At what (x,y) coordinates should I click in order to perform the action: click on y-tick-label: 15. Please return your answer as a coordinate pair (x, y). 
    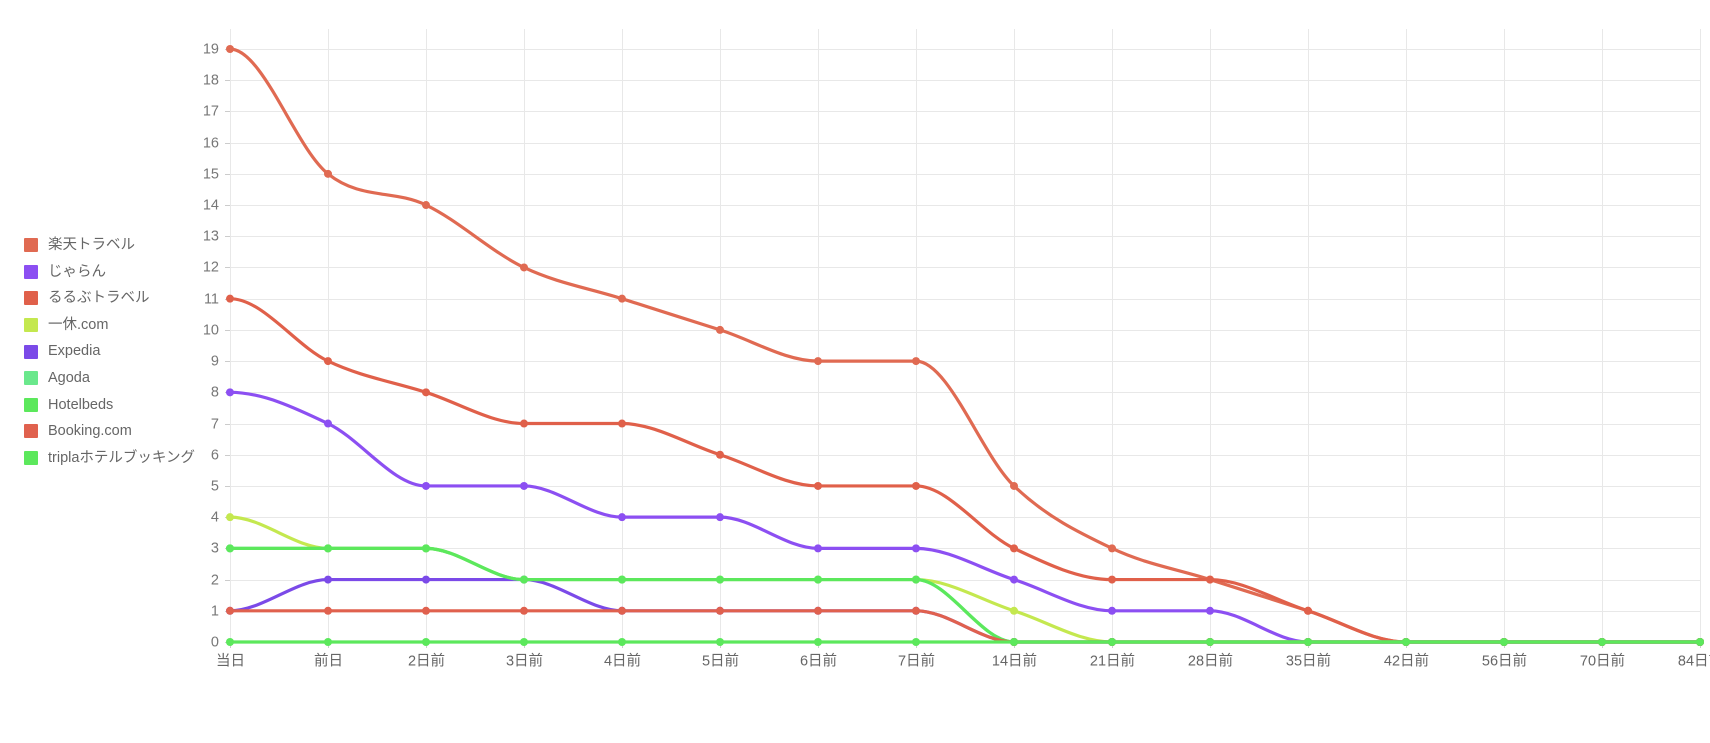
    Looking at the image, I should click on (211, 174).